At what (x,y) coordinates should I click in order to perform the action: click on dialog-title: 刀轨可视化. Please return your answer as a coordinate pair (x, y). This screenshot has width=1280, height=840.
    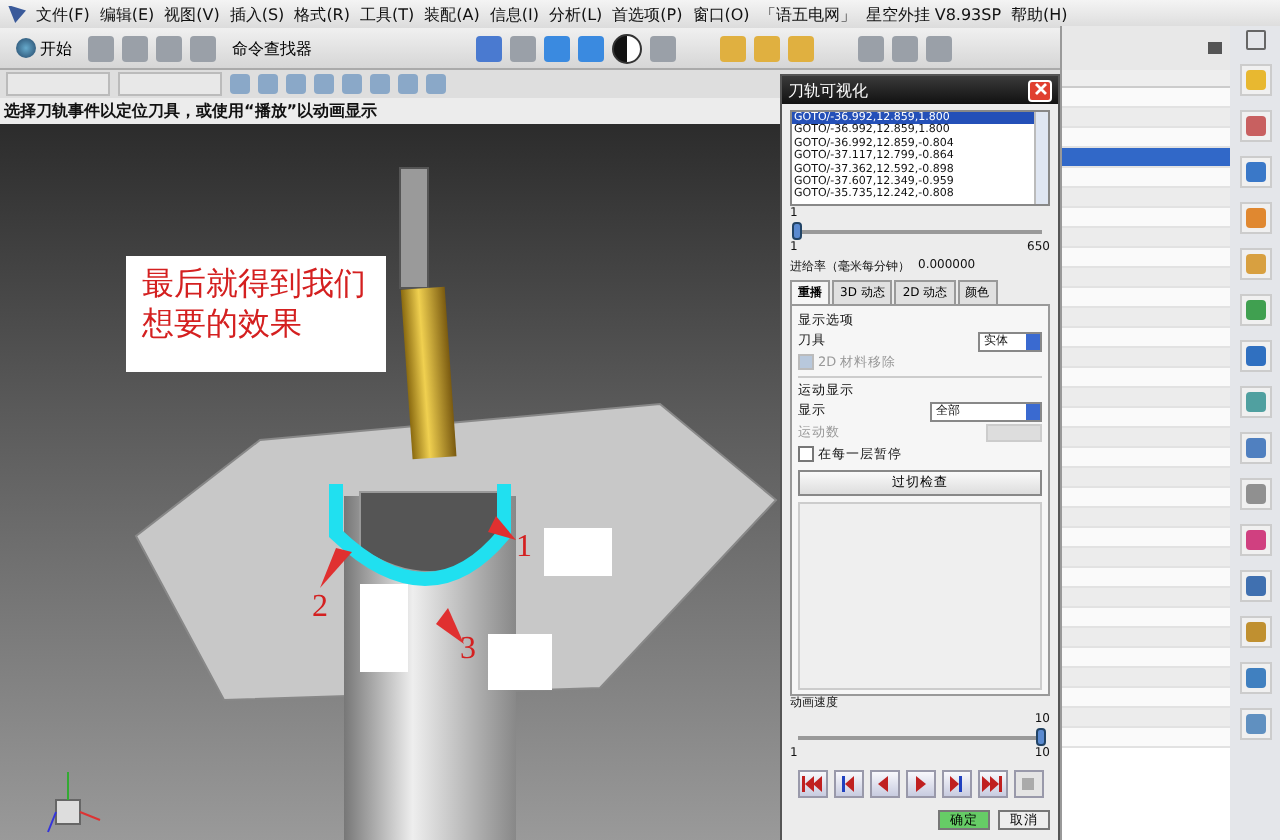
    Looking at the image, I should click on (828, 90).